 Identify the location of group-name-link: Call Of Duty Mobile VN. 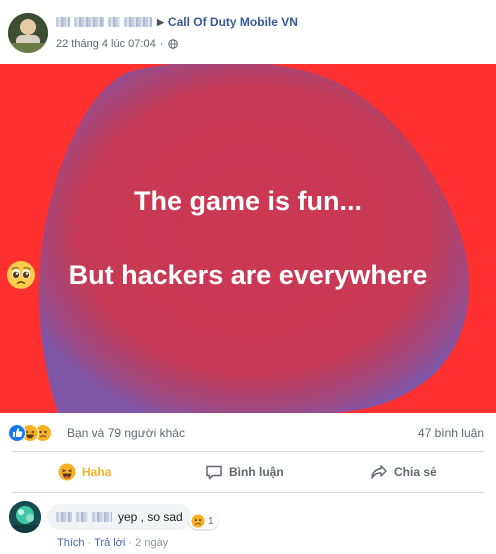
(233, 22).